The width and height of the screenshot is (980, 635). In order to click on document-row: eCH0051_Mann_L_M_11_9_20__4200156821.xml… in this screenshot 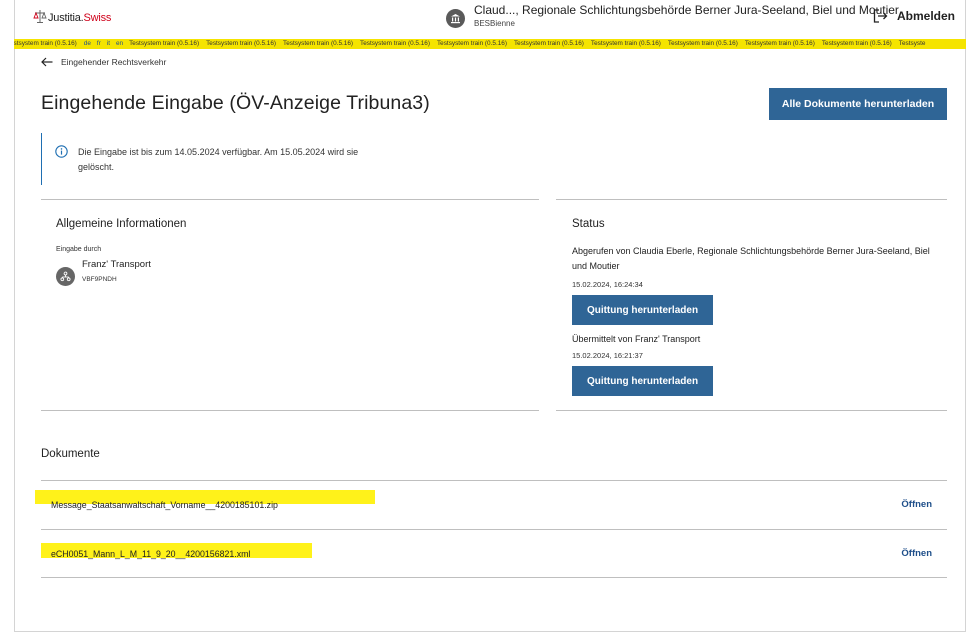, I will do `click(494, 554)`.